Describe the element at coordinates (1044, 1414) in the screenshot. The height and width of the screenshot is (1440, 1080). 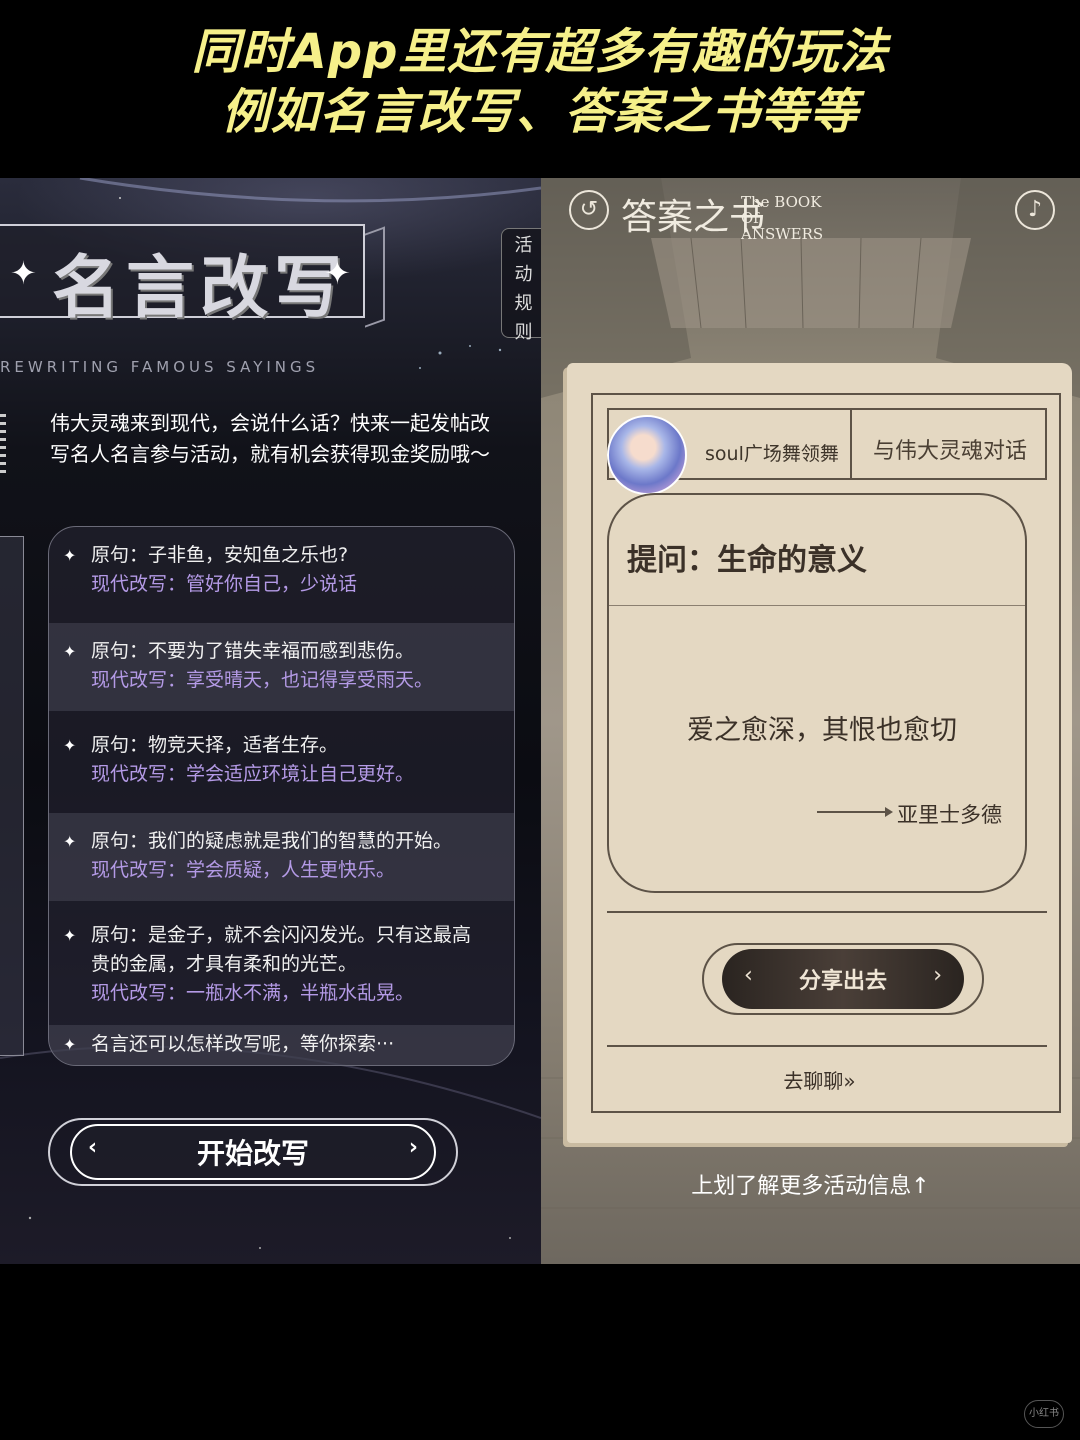
I see `watermark-logo: 小红书` at that location.